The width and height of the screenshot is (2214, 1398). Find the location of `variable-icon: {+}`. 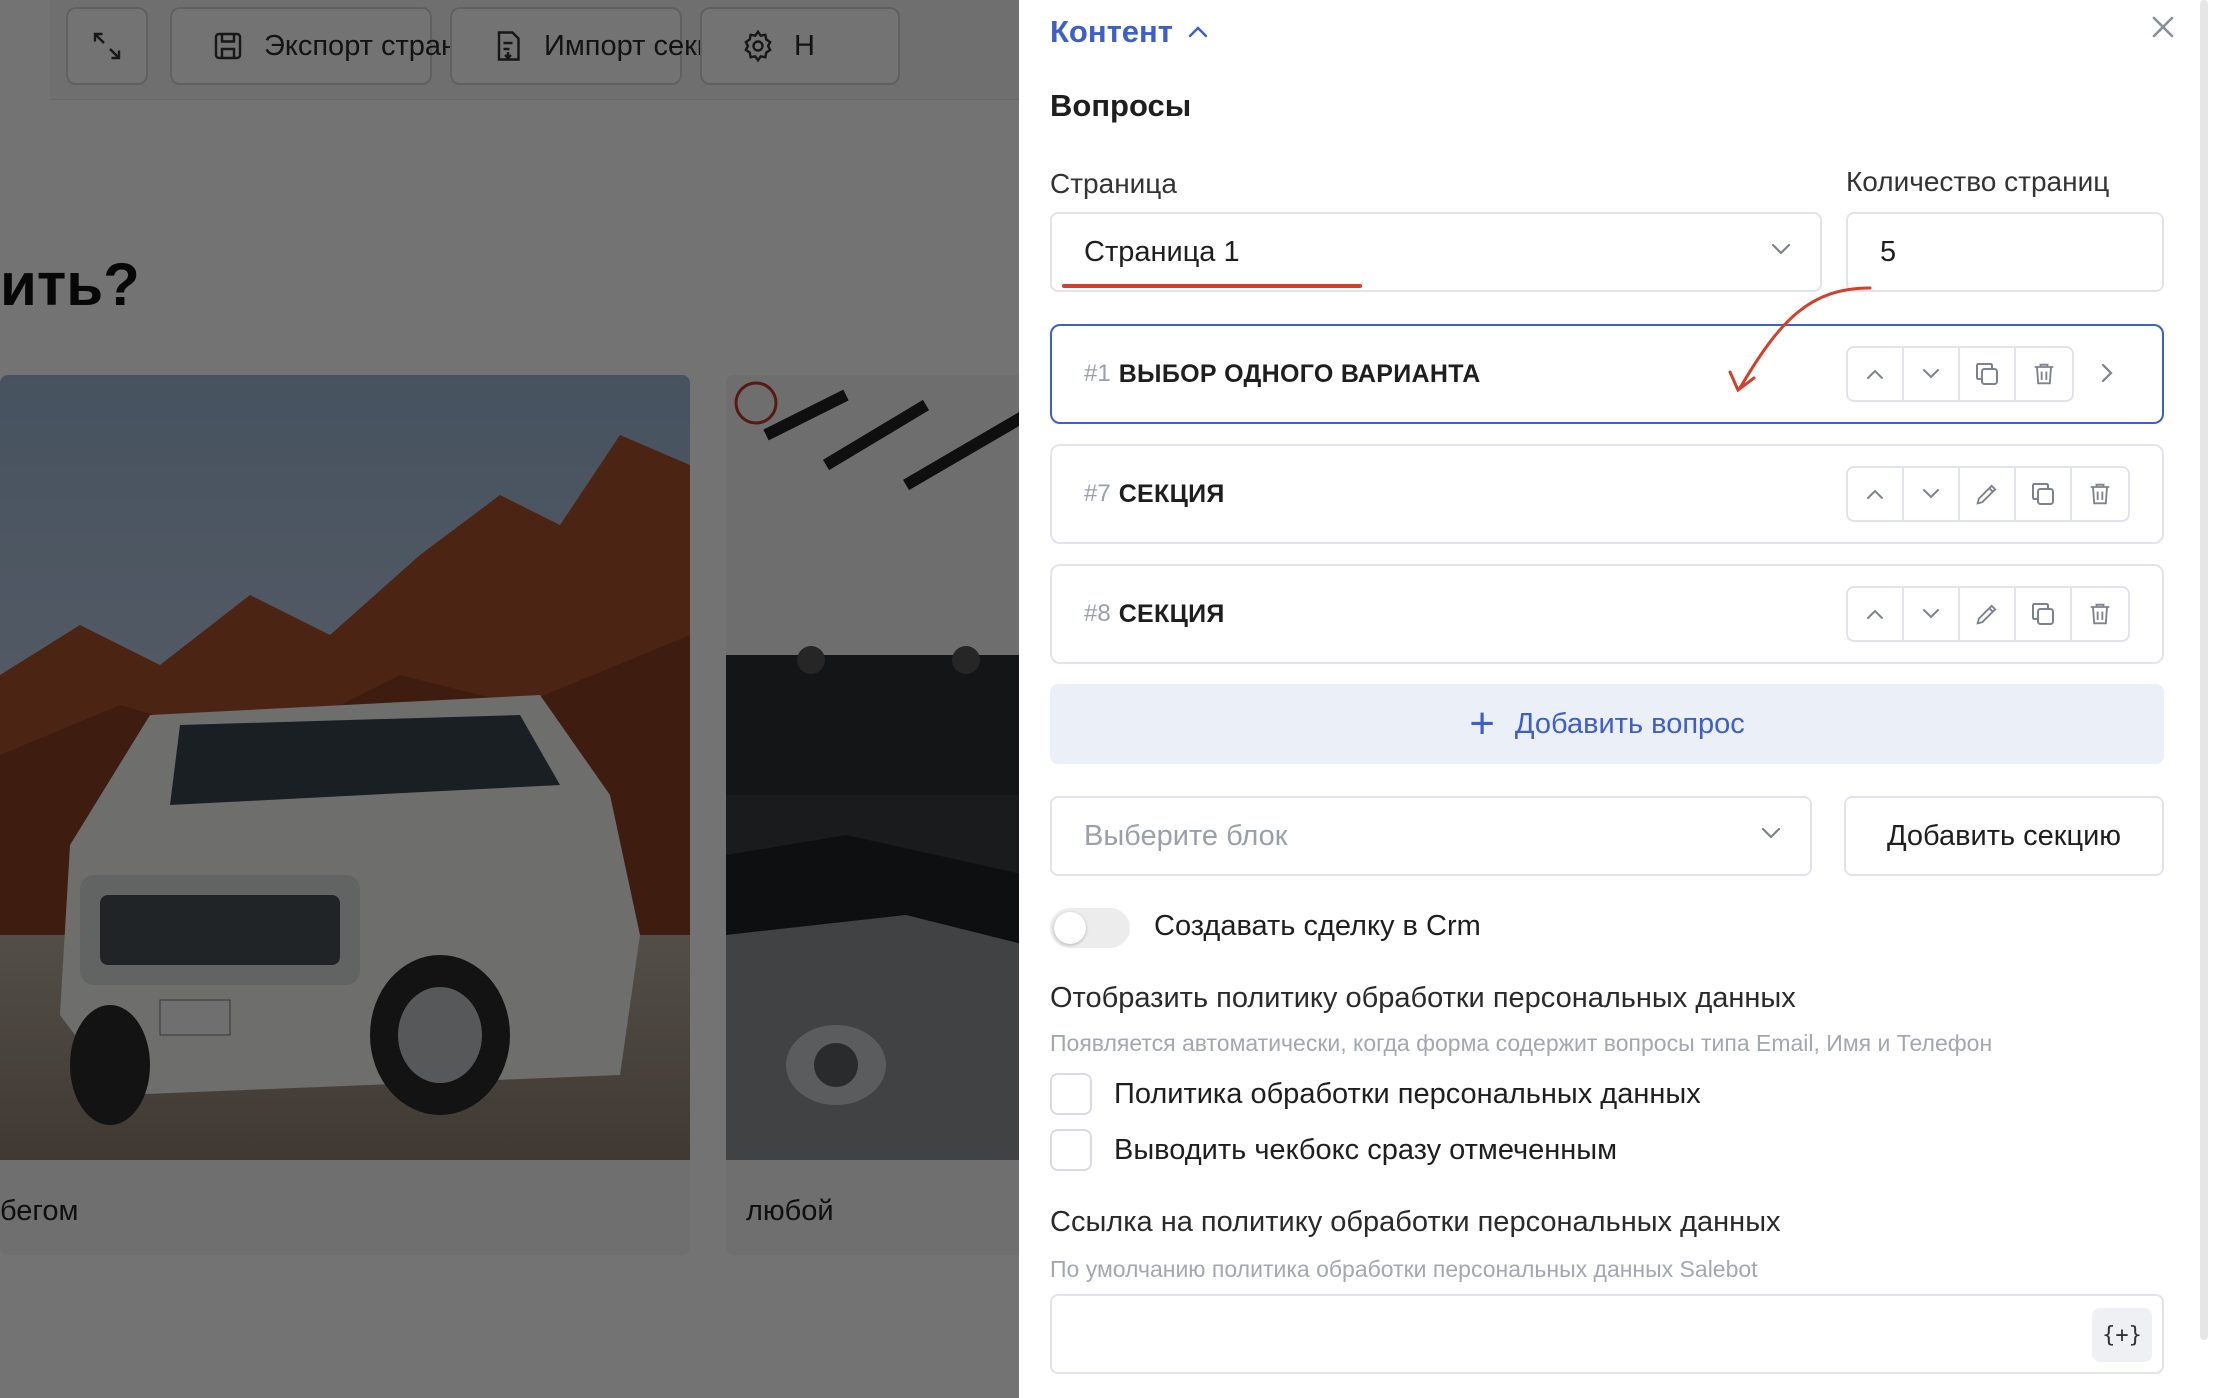

variable-icon: {+} is located at coordinates (2122, 1335).